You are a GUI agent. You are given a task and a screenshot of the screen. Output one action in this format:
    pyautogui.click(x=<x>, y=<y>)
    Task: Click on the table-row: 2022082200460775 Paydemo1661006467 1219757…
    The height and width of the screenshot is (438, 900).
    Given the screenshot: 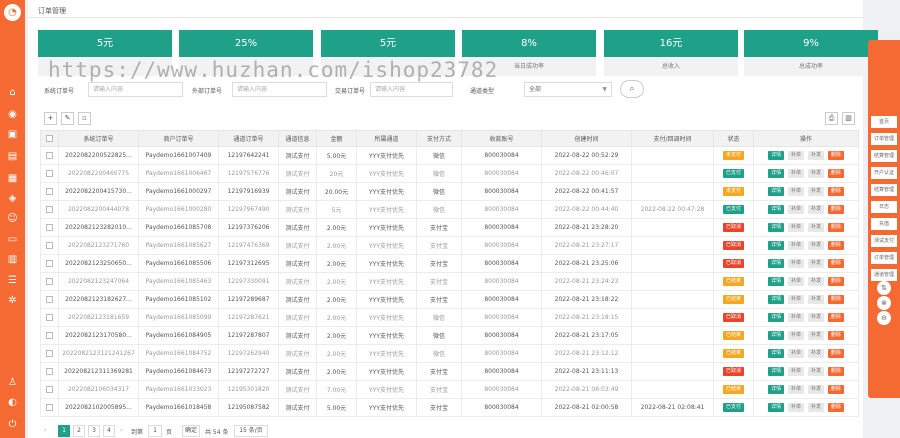 What is the action you would take?
    pyautogui.click(x=449, y=173)
    